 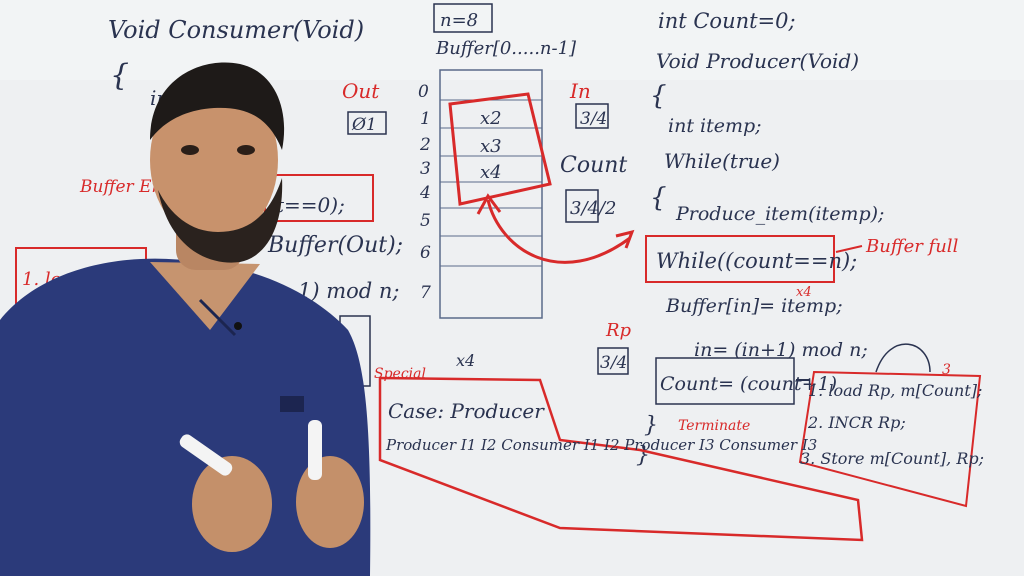 What do you see at coordinates (425, 221) in the screenshot?
I see `buffer-index: 5` at bounding box center [425, 221].